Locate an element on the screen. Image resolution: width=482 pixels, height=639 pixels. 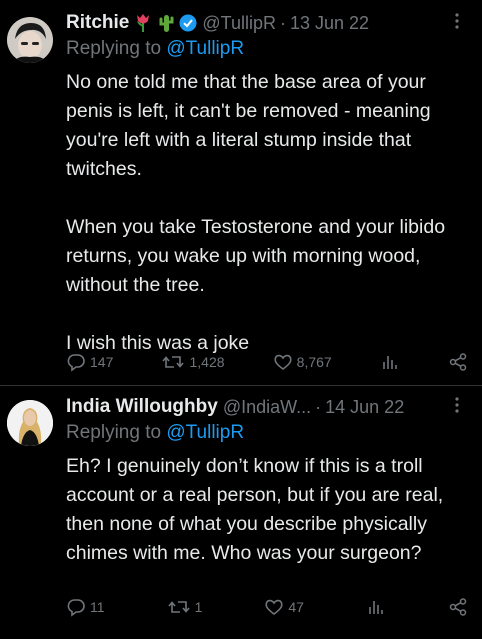
tweet-header: Ritchie @TullipR · 13 Jun 22 is located at coordinates (267, 23).